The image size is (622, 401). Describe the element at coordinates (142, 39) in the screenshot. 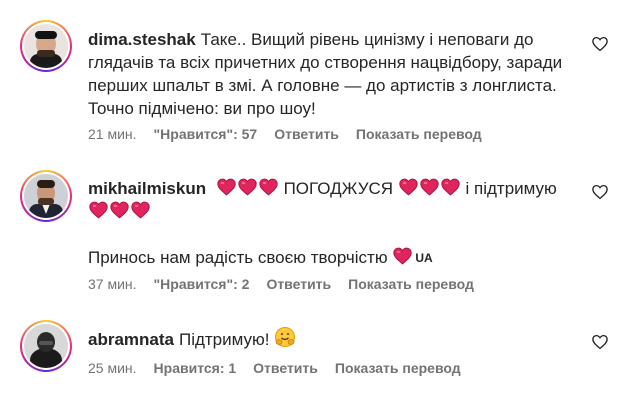

I see `comment-username: dima.steshak` at that location.